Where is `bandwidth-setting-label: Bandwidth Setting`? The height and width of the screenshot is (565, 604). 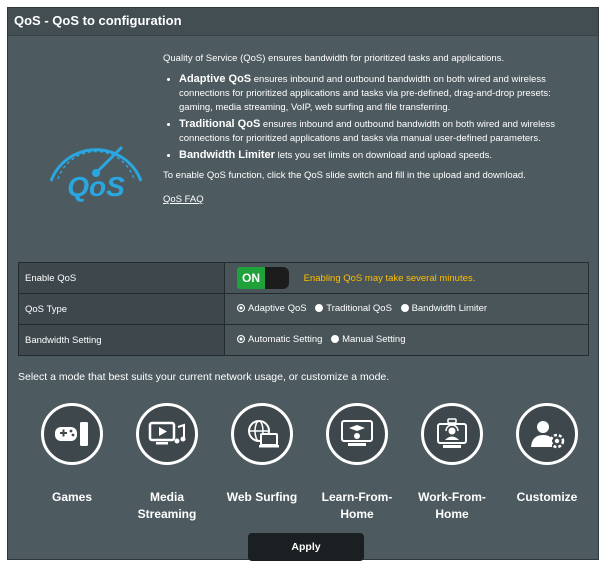 bandwidth-setting-label: Bandwidth Setting is located at coordinates (121, 340).